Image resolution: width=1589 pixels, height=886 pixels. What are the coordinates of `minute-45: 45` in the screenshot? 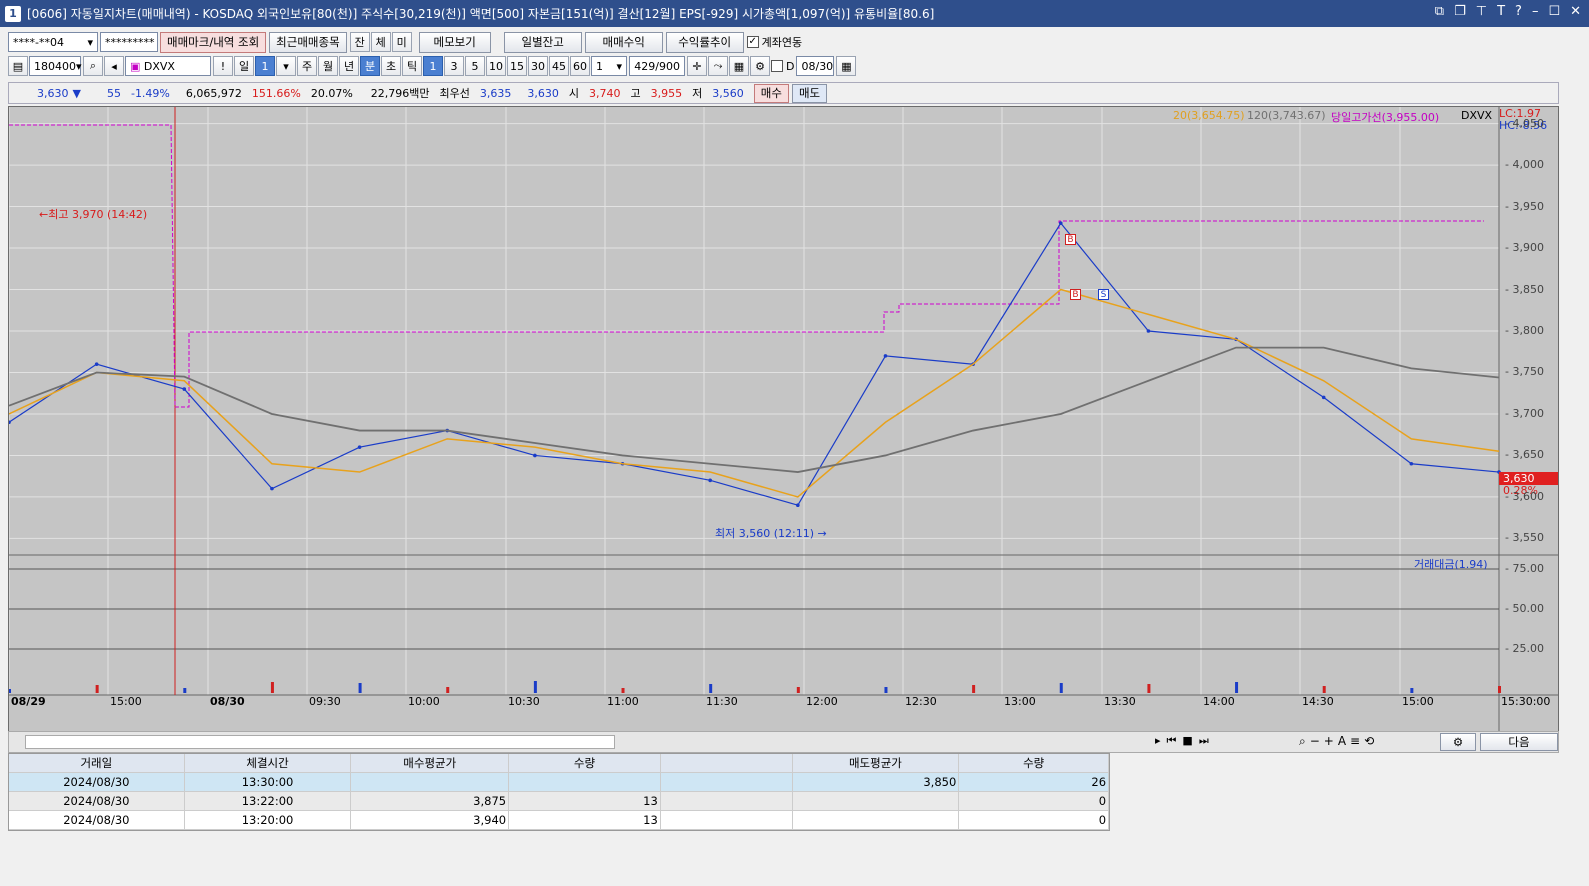 It's located at (559, 66).